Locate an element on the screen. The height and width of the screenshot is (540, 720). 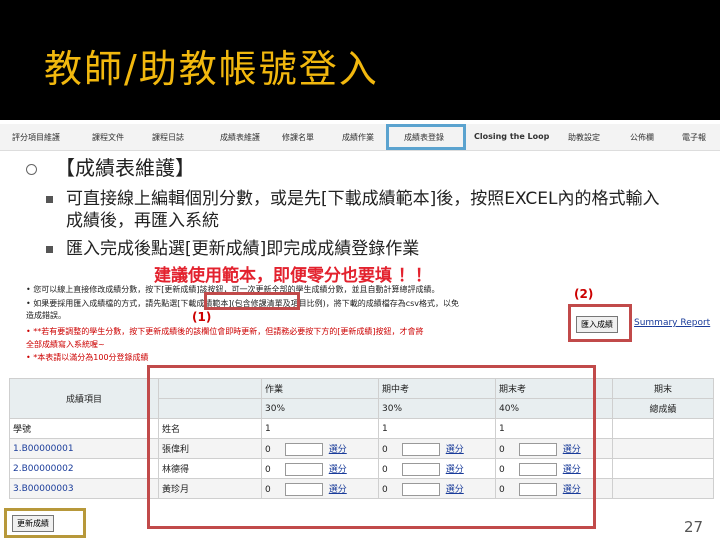
slide-title: 教師/助教帳號登入 is located at coordinates (211, 69).